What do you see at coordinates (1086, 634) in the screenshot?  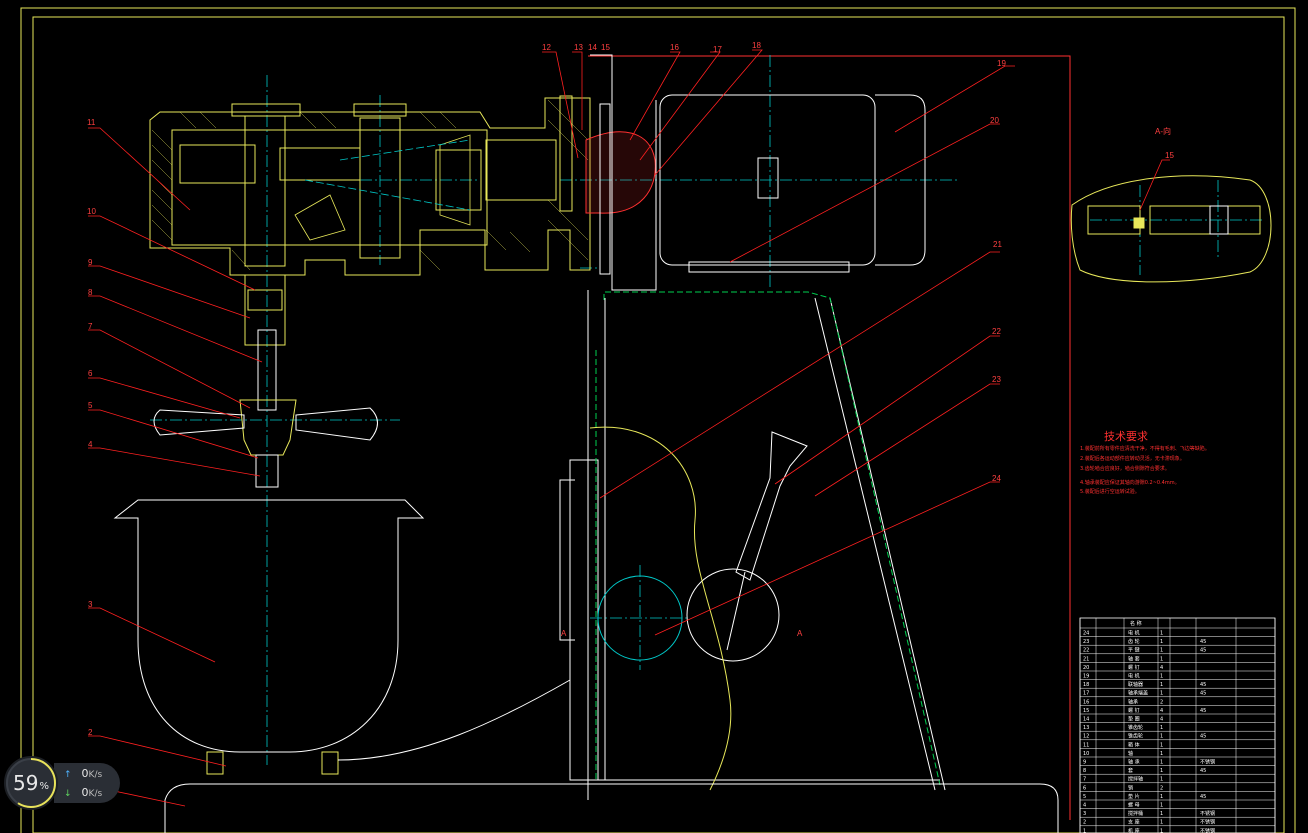 I see `table-cell: 24` at bounding box center [1086, 634].